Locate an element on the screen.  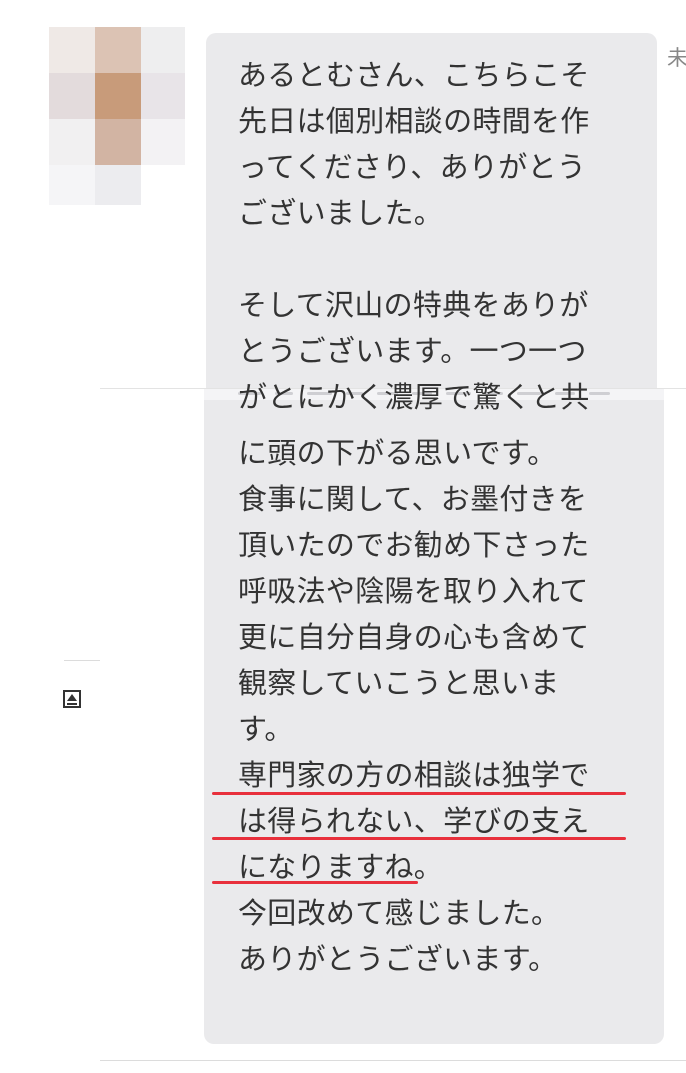
message-timestamp: 未 is located at coordinates (676, 58).